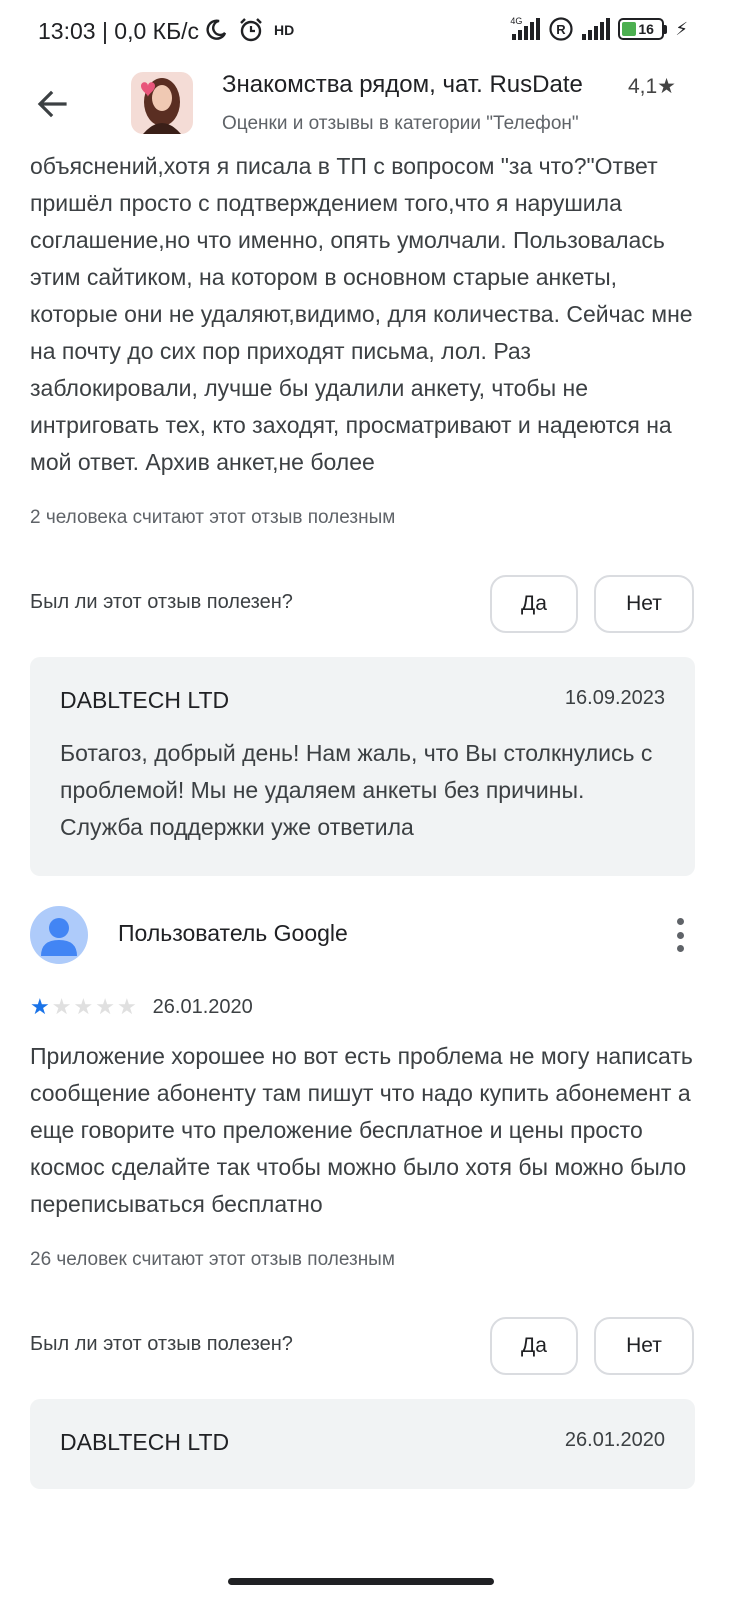 The width and height of the screenshot is (738, 1600). What do you see at coordinates (202, 1006) in the screenshot?
I see `review-date: 26.01.2020` at bounding box center [202, 1006].